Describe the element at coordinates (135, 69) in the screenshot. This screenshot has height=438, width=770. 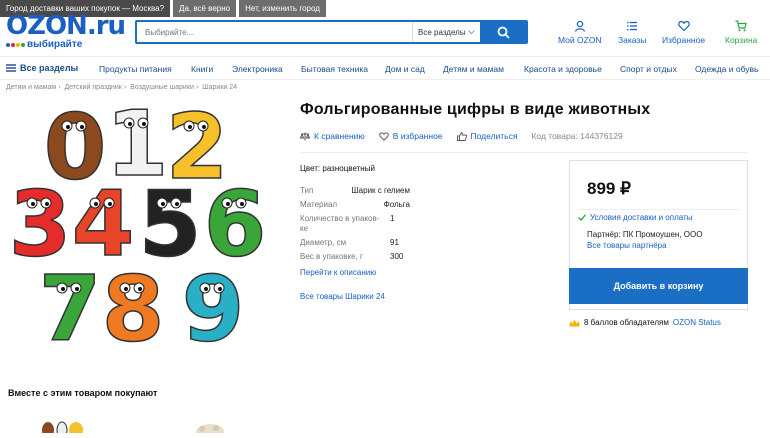
I see `category-link: Продукты питания` at that location.